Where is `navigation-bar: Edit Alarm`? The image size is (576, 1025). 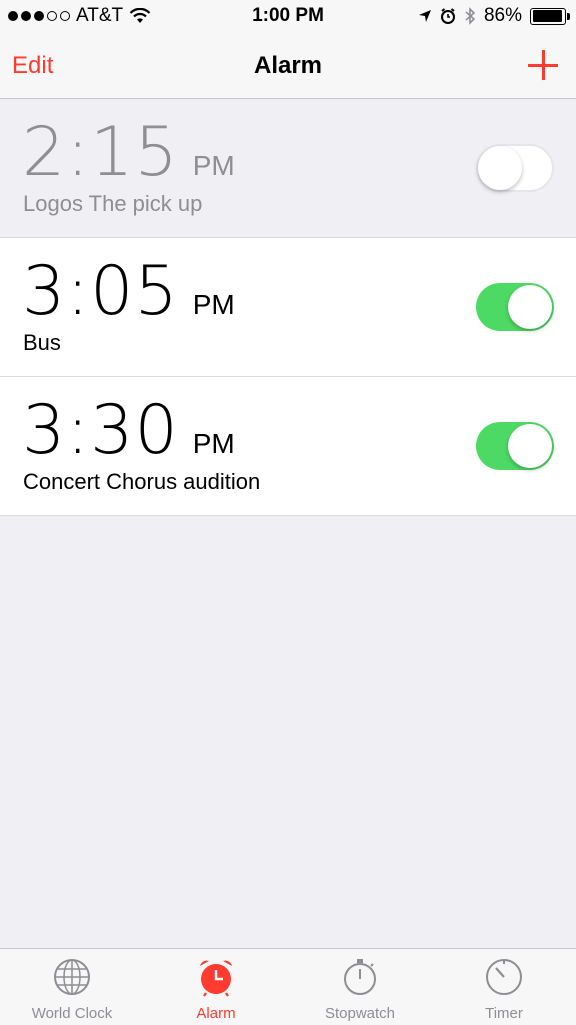
navigation-bar: Edit Alarm is located at coordinates (288, 66).